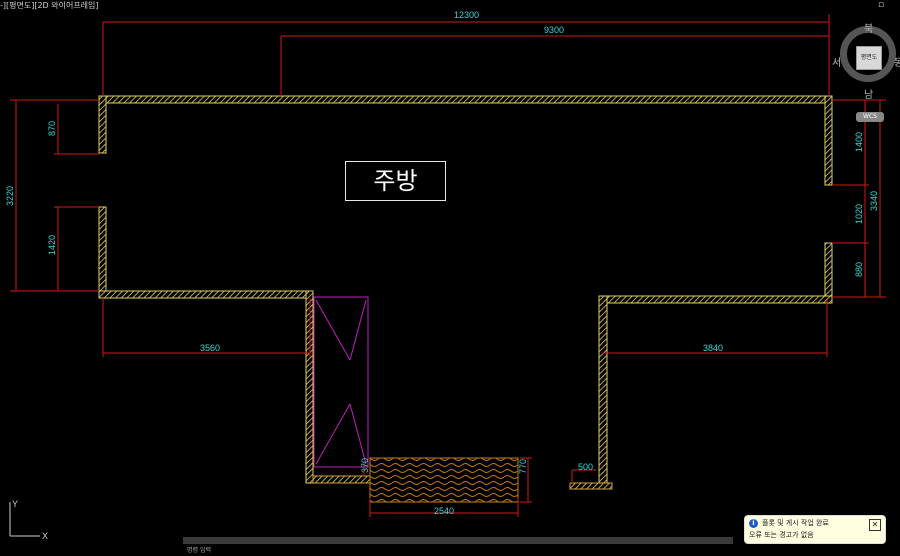  I want to click on compass-south: 남, so click(868, 93).